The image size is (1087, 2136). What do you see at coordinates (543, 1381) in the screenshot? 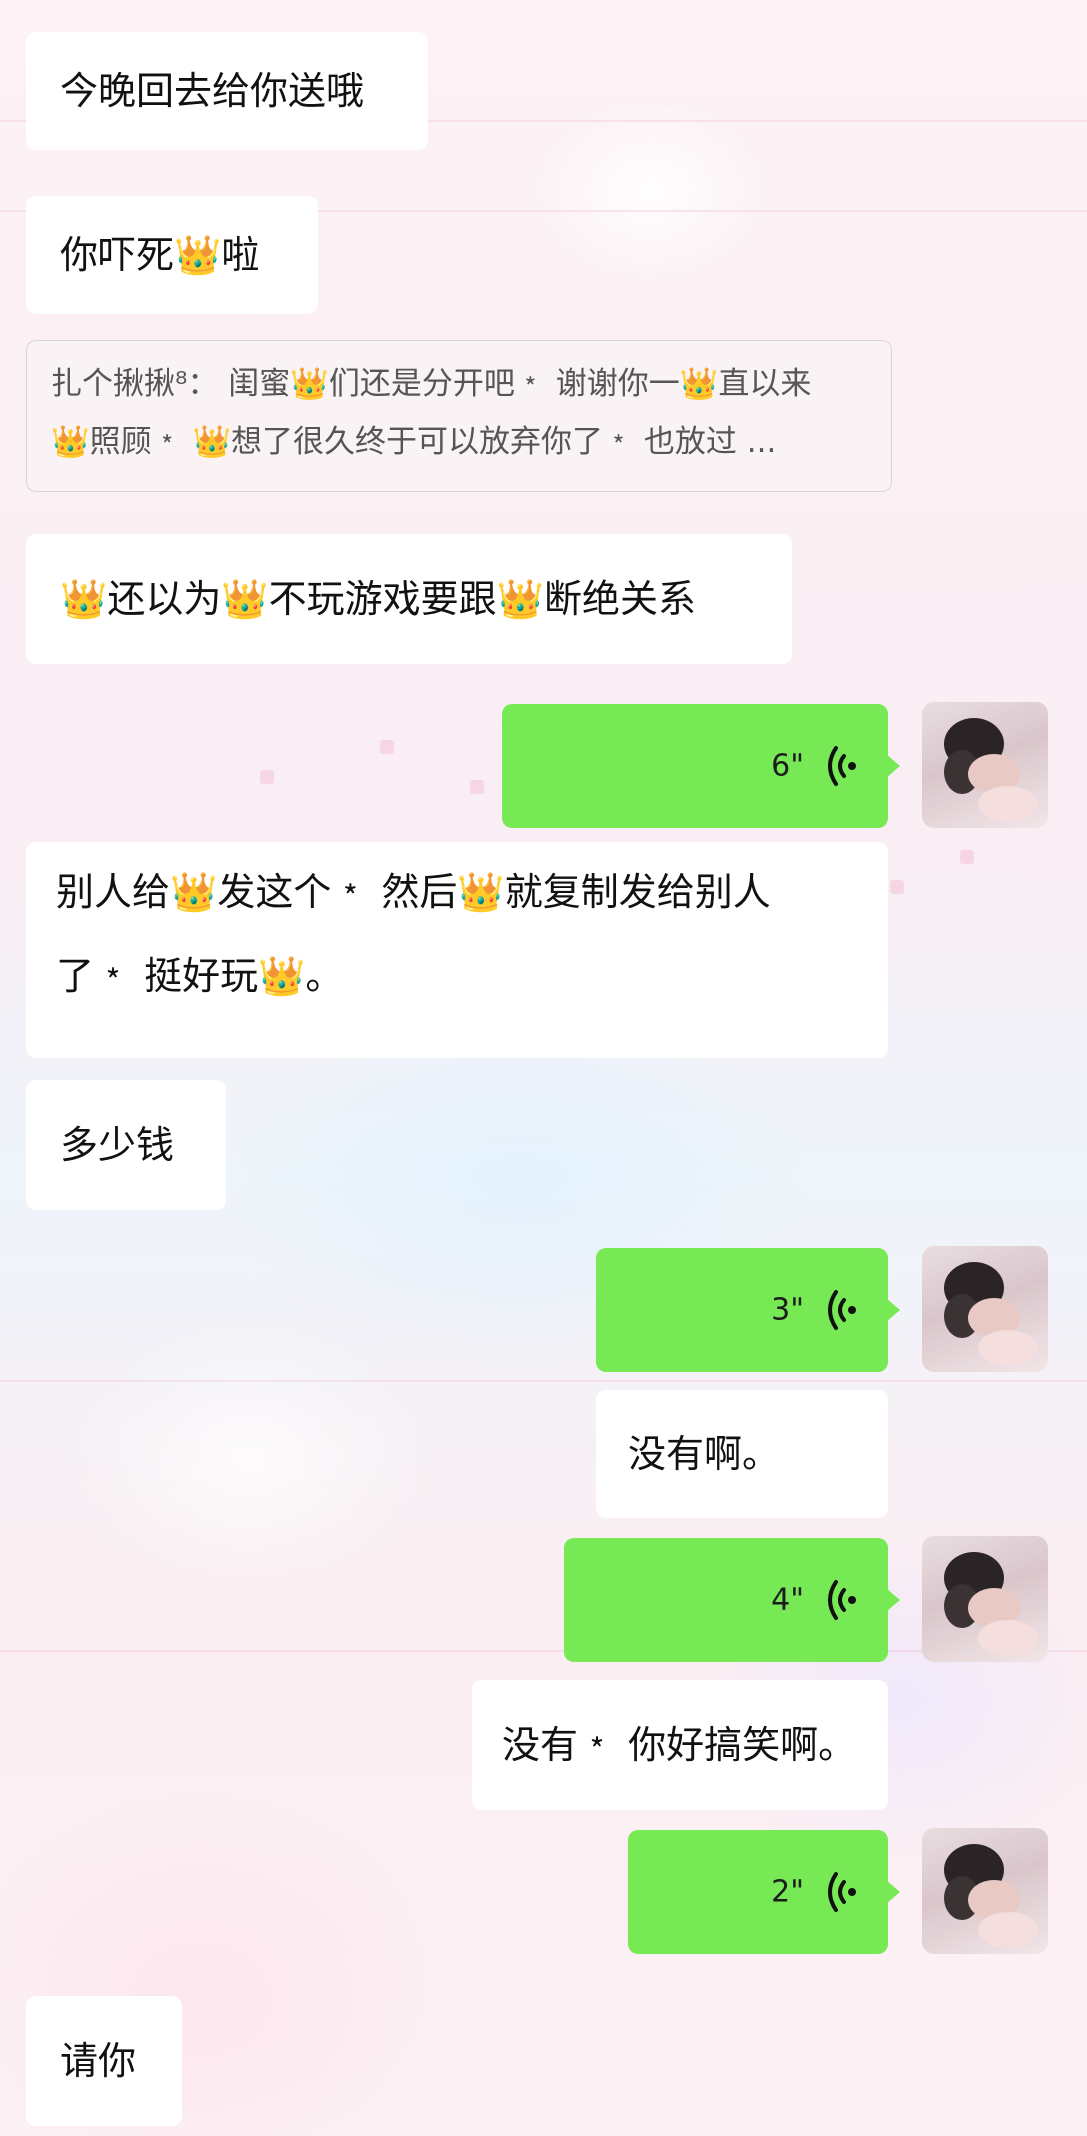
I see `background-stripe` at bounding box center [543, 1381].